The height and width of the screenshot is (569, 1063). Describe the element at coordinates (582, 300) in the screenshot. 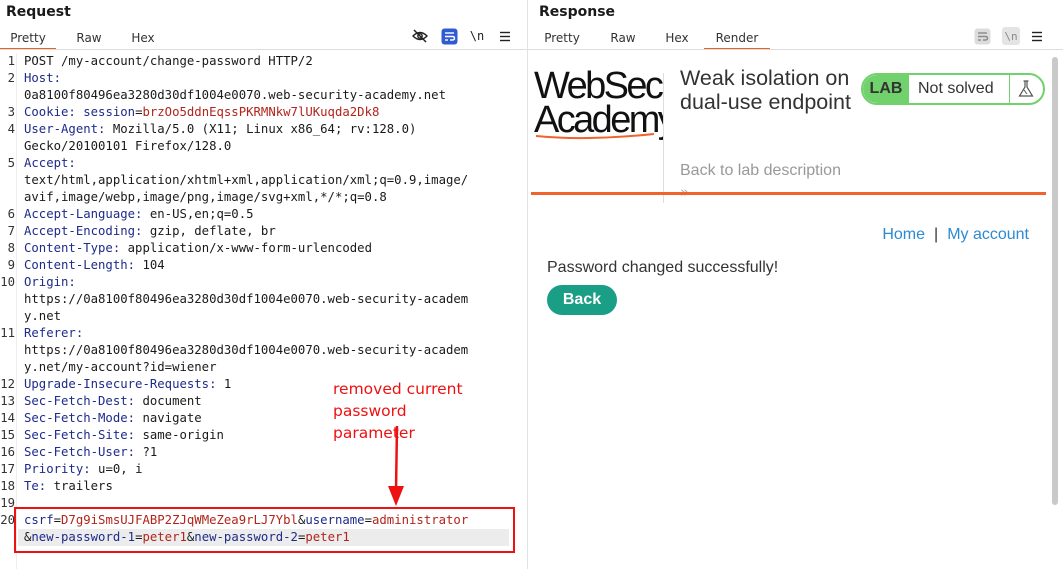

I see `back-button: Back` at that location.